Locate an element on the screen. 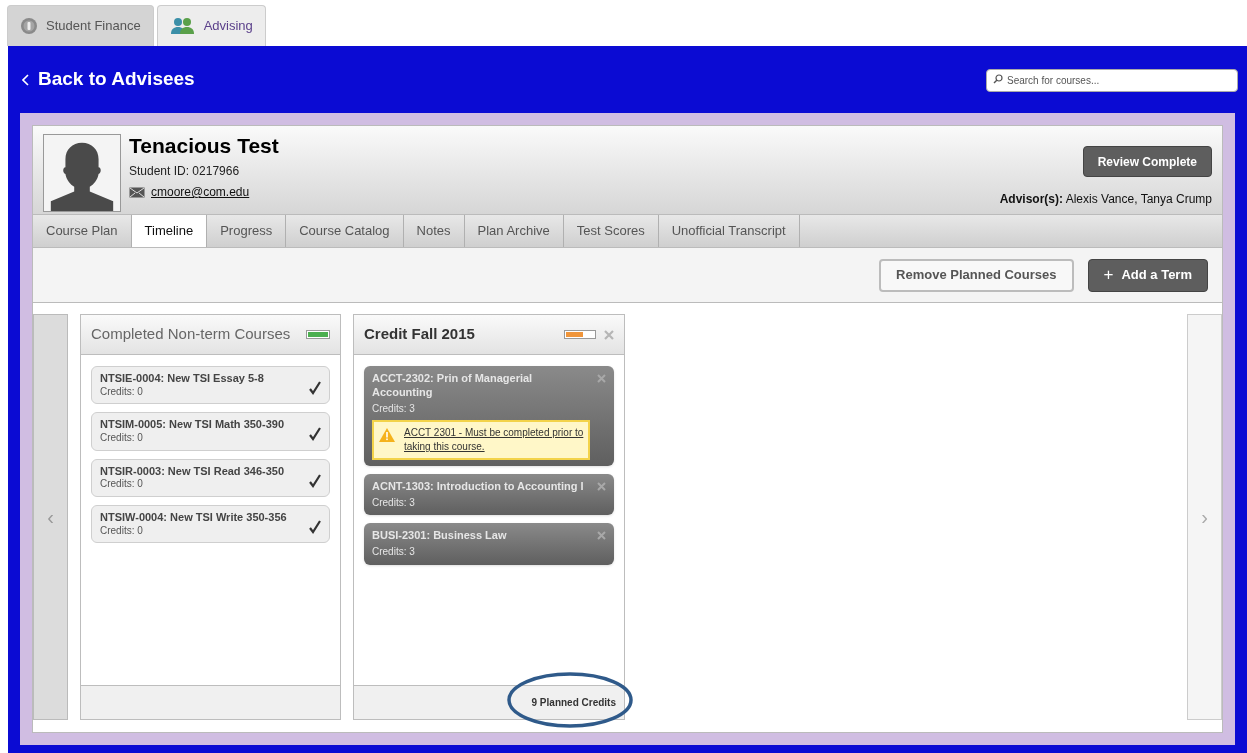  email-link: cmoore@com.edu is located at coordinates (200, 192).